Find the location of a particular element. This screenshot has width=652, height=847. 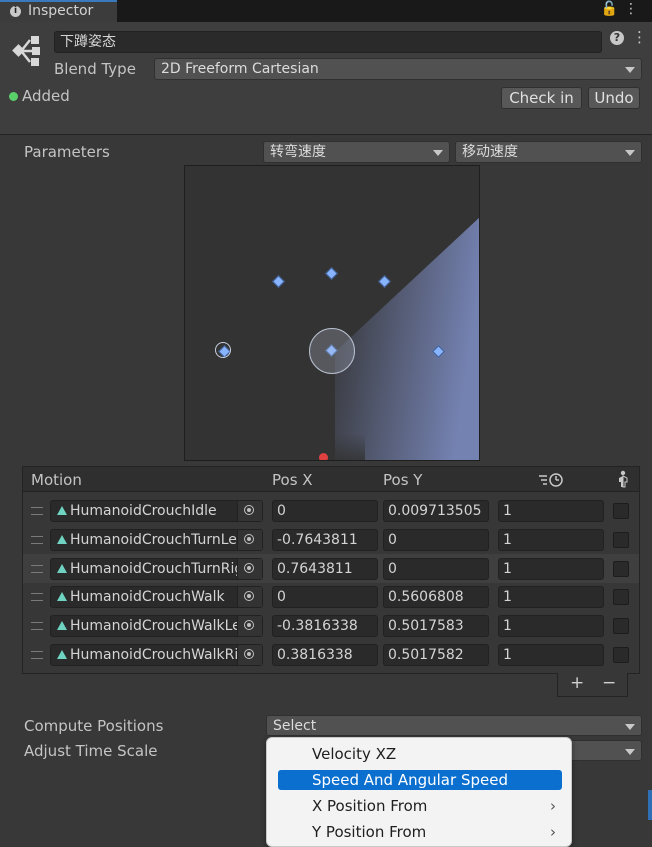

pos-x-field: -0.3816338 is located at coordinates (325, 626).